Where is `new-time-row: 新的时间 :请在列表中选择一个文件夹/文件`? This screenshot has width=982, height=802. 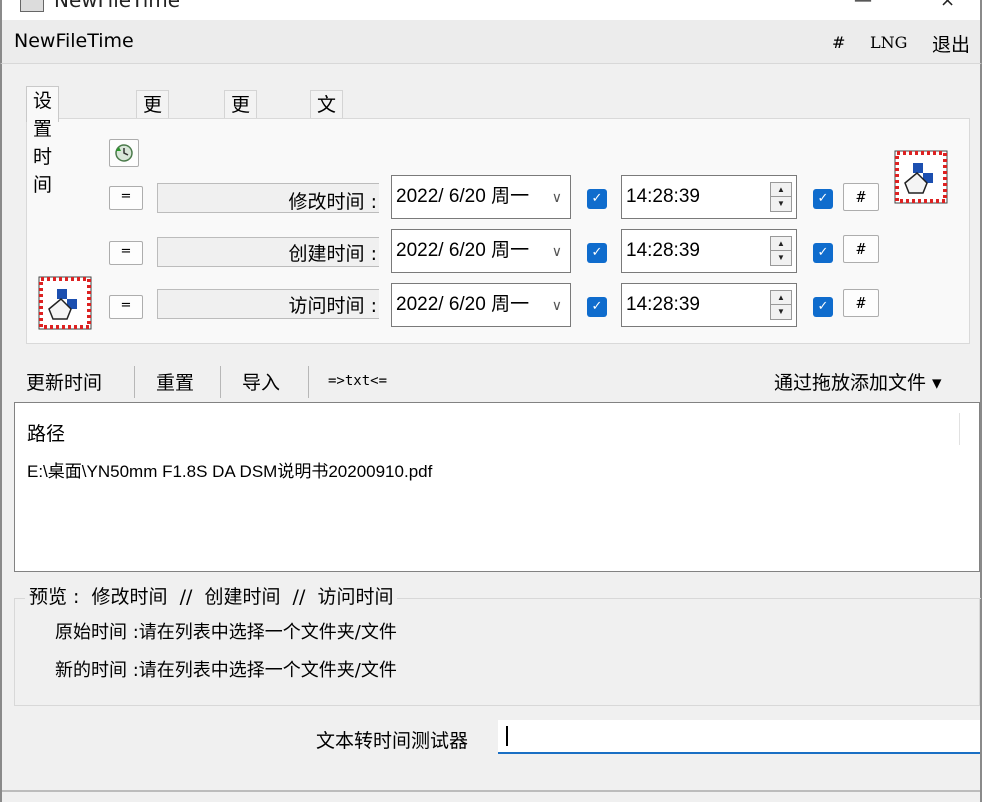
new-time-row: 新的时间 :请在列表中选择一个文件夹/文件 is located at coordinates (226, 669).